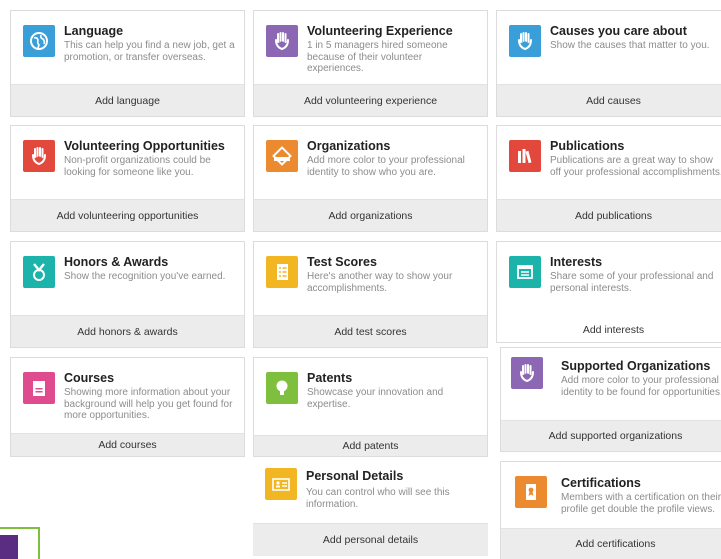 This screenshot has width=721, height=559. I want to click on partial-frame, so click(20, 543).